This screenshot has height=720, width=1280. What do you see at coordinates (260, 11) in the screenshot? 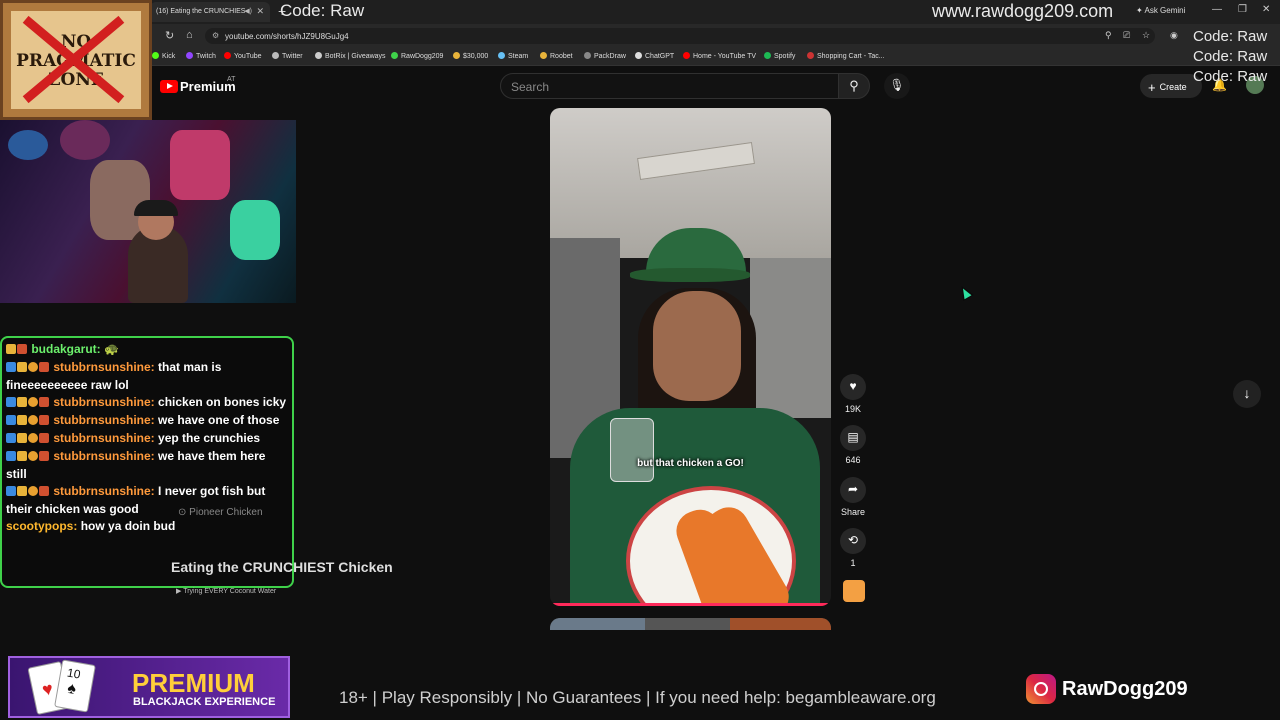
I see `close-tab-icon: ✕` at bounding box center [260, 11].